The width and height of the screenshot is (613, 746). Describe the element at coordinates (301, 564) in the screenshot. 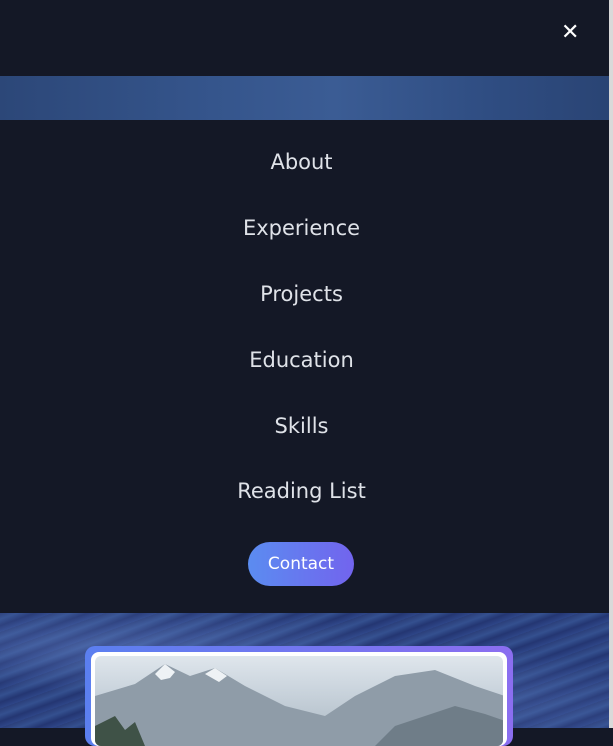

I see `contact-button: Contact` at that location.